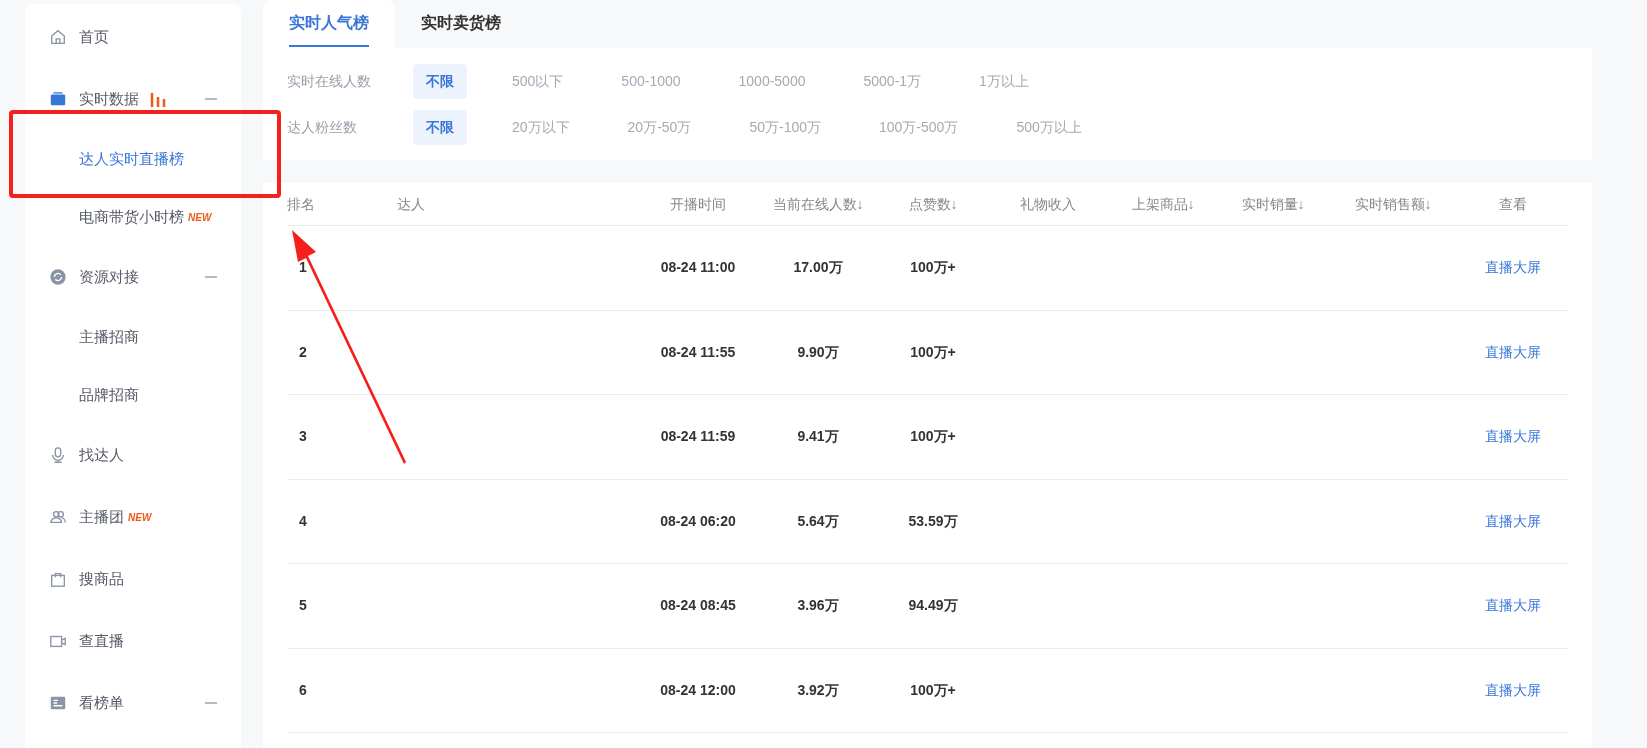  What do you see at coordinates (1273, 204) in the screenshot?
I see `column-header: 实时销量↓` at bounding box center [1273, 204].